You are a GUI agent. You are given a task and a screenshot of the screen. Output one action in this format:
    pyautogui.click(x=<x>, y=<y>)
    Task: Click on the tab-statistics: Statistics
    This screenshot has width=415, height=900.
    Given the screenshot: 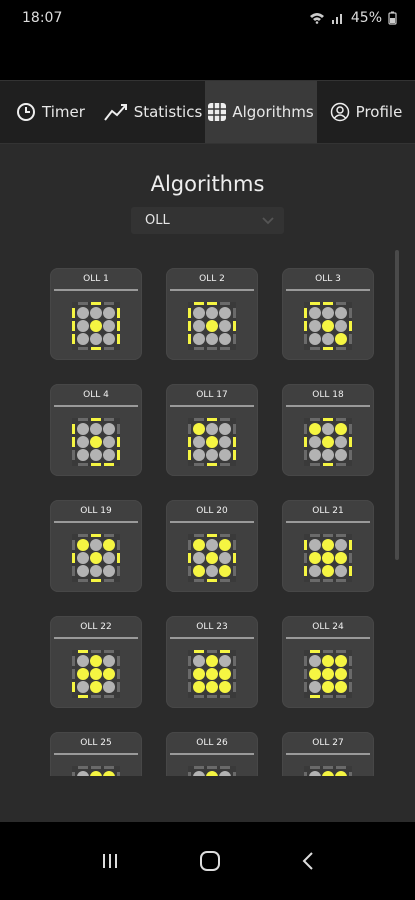 What is the action you would take?
    pyautogui.click(x=153, y=112)
    